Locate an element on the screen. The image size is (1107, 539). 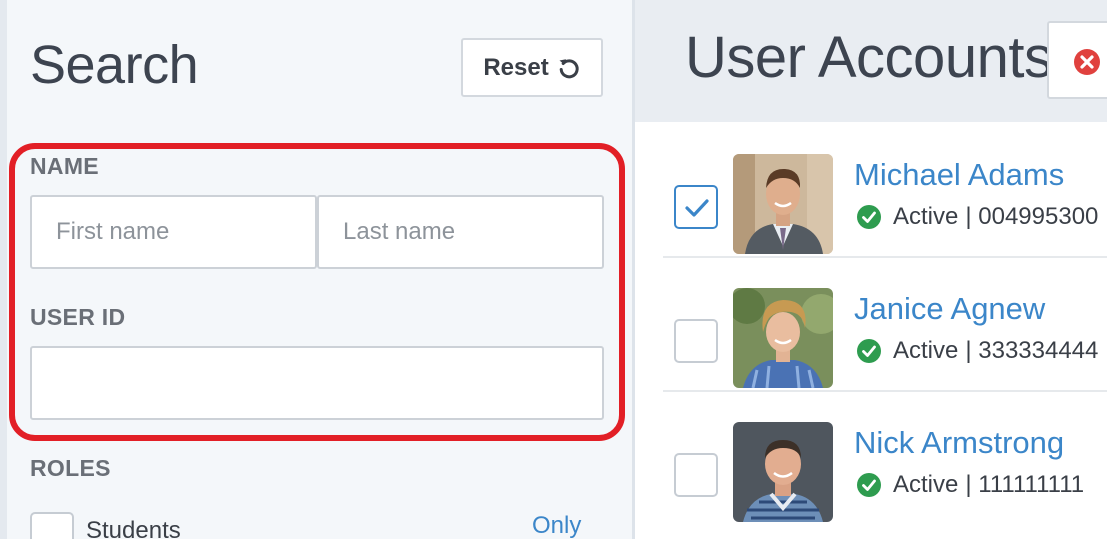
close-circle-icon is located at coordinates (1087, 62).